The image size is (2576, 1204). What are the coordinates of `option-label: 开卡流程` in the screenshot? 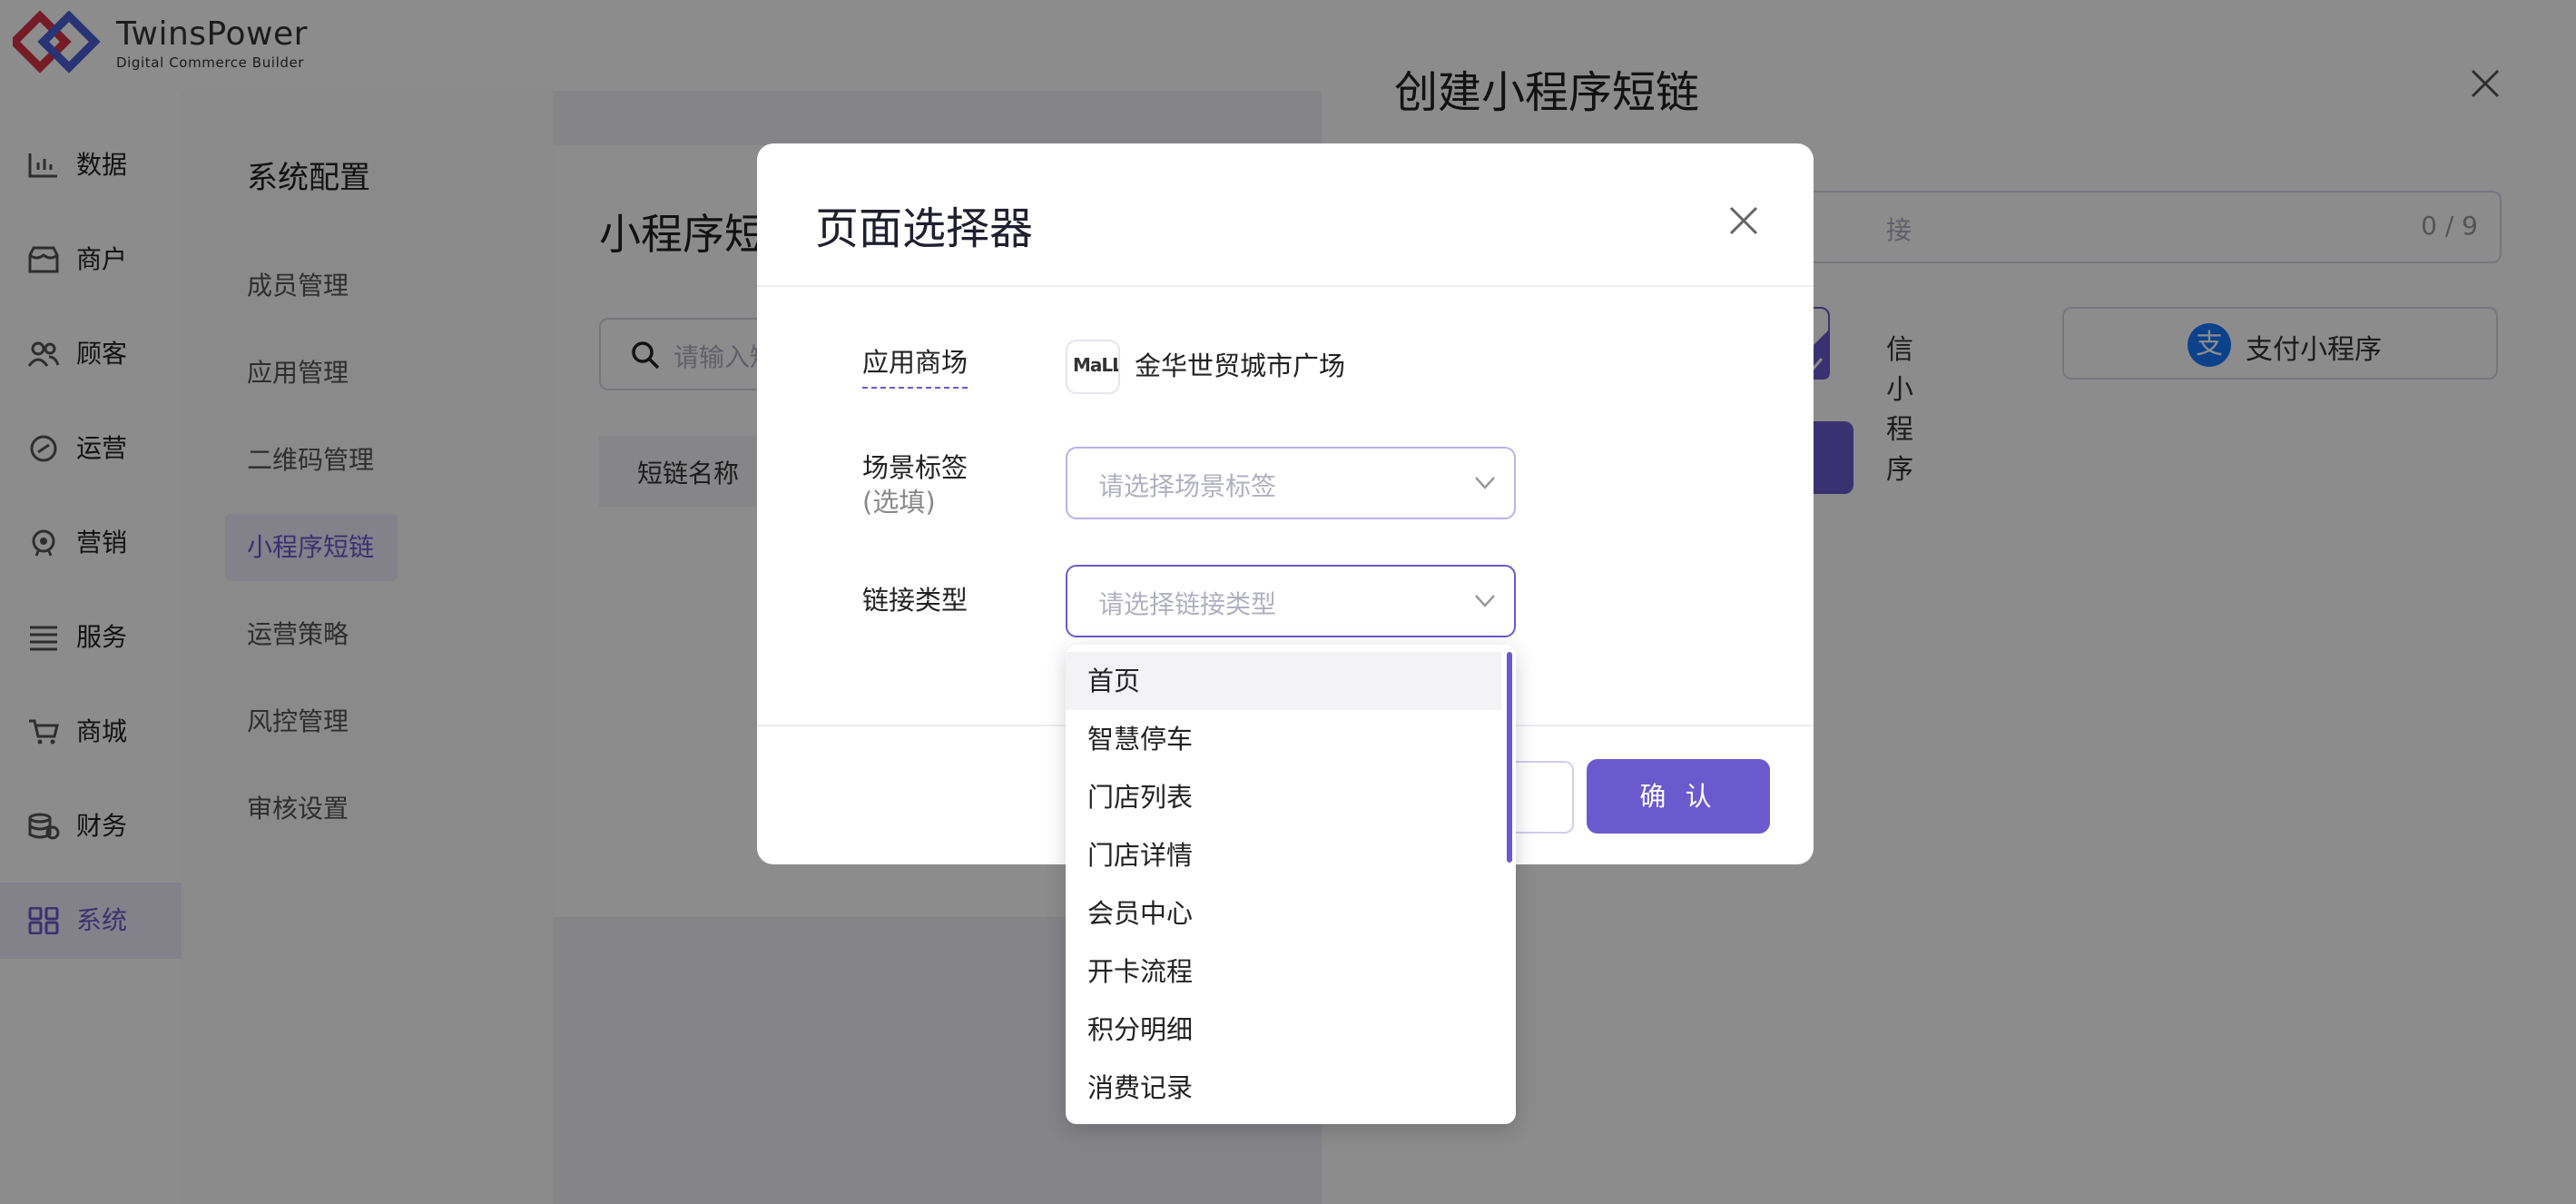 It's located at (1140, 972).